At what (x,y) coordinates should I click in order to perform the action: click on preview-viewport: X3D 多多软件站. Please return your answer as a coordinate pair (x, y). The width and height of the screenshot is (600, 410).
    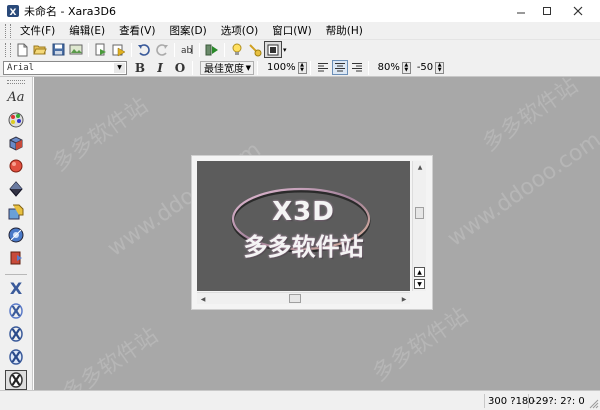
    Looking at the image, I should click on (303, 226).